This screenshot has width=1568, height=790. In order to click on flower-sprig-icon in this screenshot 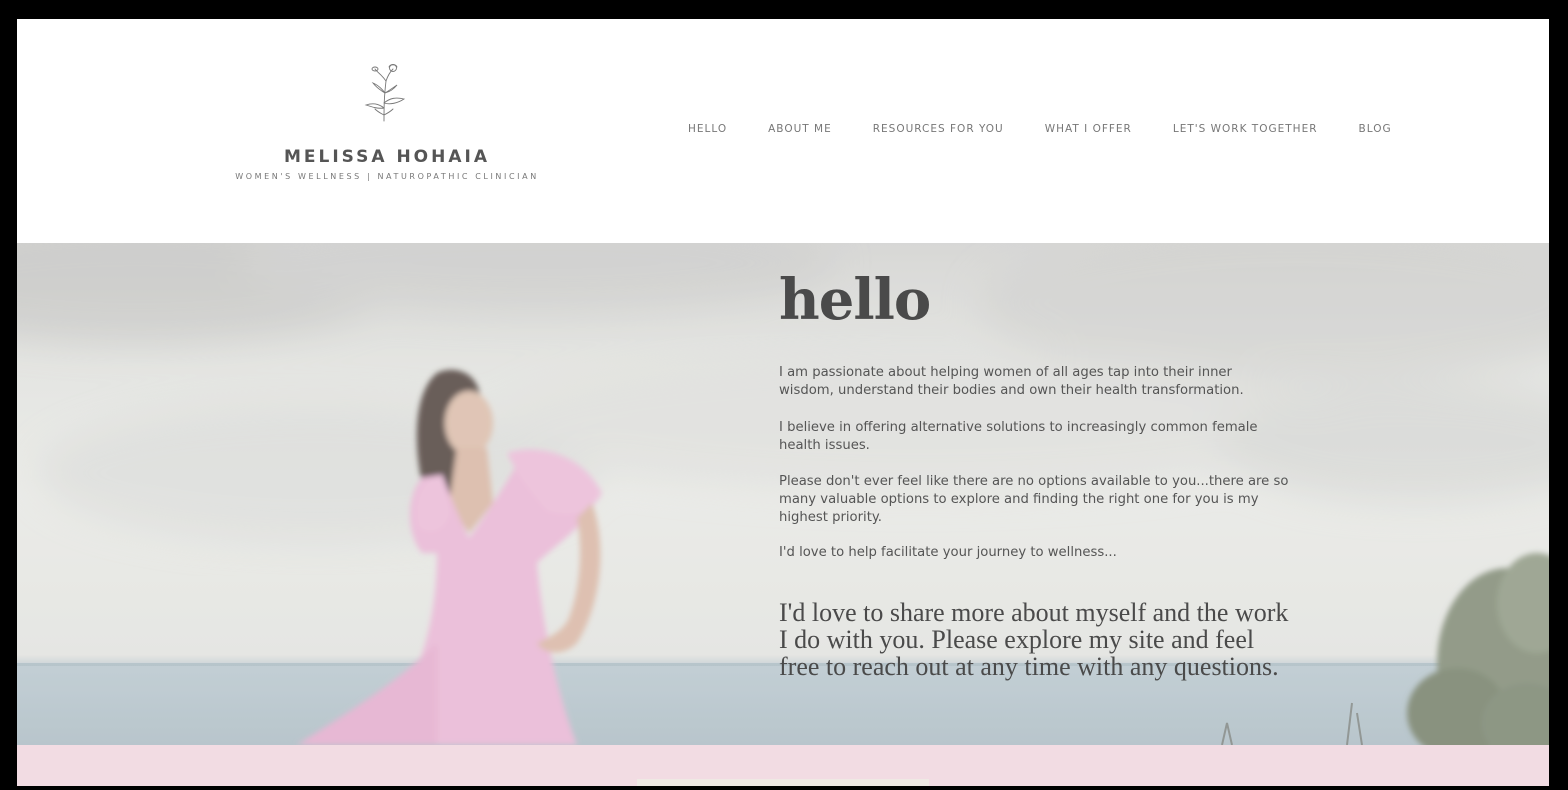, I will do `click(385, 93)`.